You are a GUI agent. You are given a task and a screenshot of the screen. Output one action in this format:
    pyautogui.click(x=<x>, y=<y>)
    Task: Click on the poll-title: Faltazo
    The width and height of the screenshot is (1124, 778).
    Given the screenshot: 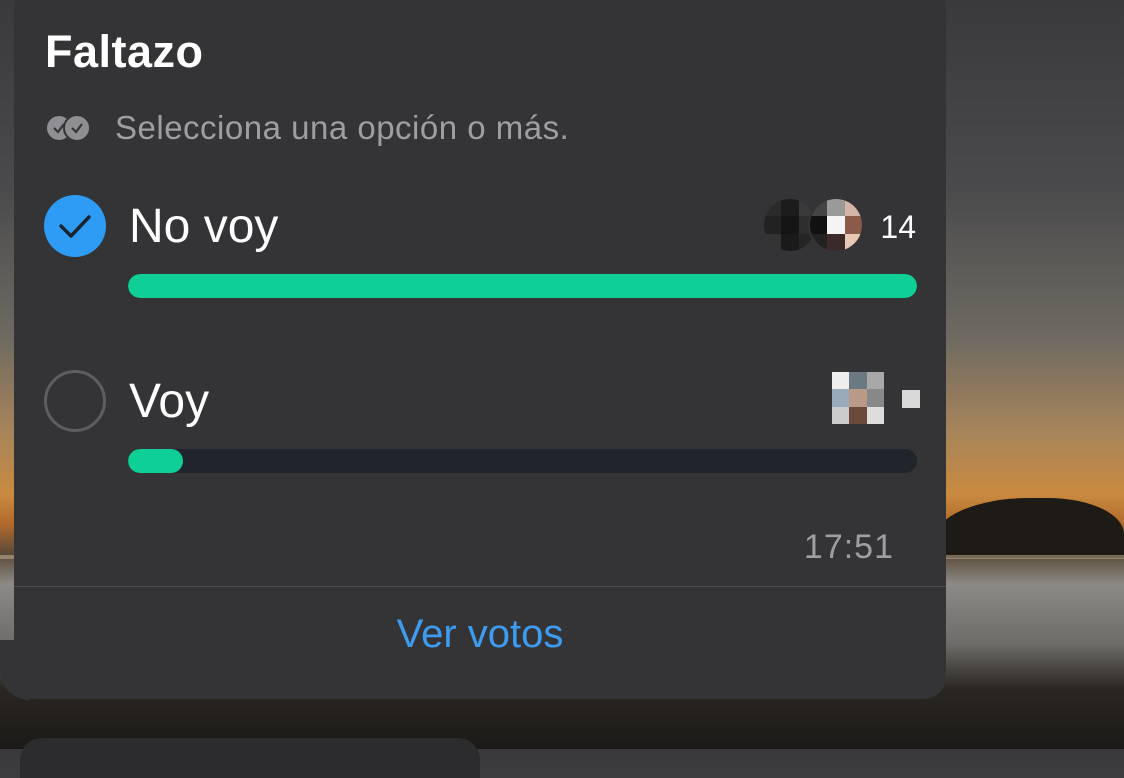 What is the action you would take?
    pyautogui.click(x=124, y=51)
    